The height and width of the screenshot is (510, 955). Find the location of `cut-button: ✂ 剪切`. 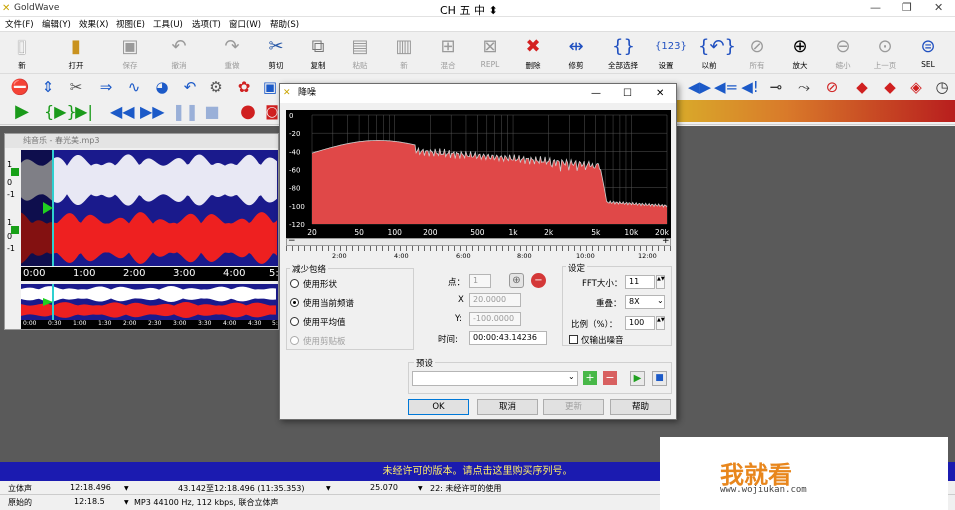

cut-button: ✂ 剪切 is located at coordinates (276, 53).